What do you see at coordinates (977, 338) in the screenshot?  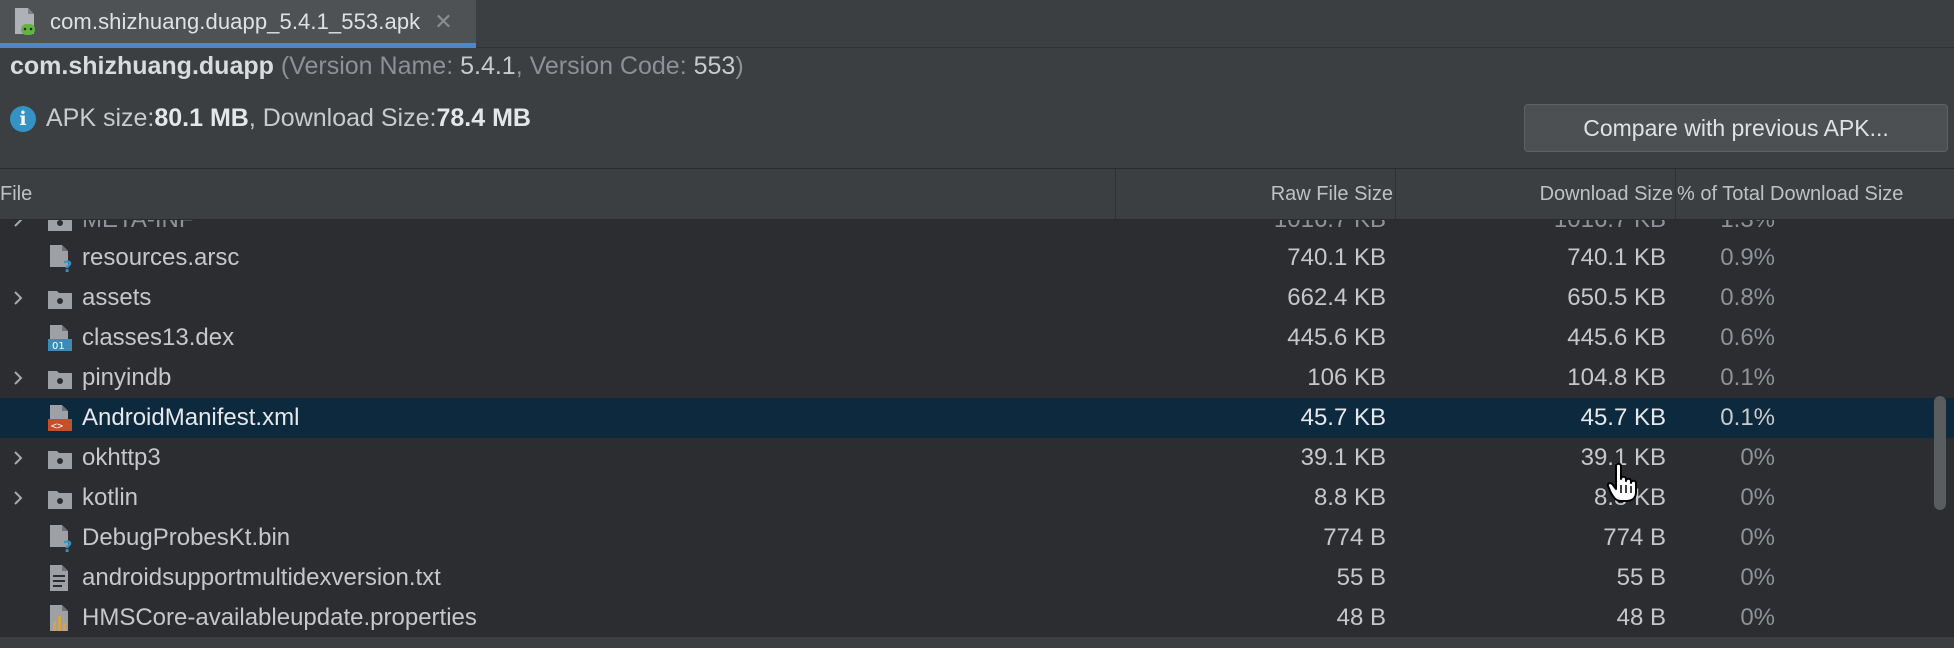 I see `table-row: 01 classes13.dex 445.6 KB 445.6 KB 0.6%` at bounding box center [977, 338].